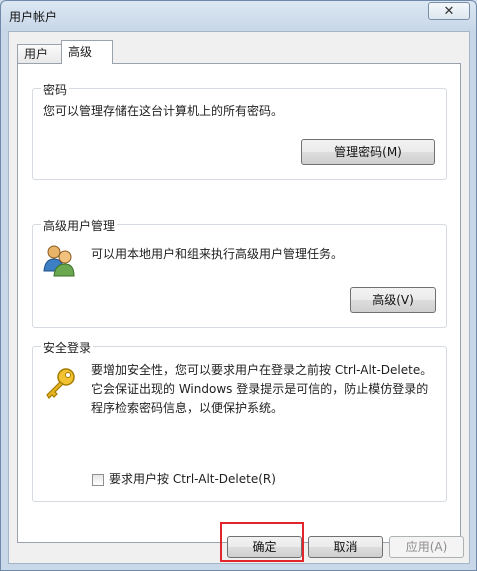 The width and height of the screenshot is (477, 571). I want to click on tab-advanced: 高级, so click(87, 52).